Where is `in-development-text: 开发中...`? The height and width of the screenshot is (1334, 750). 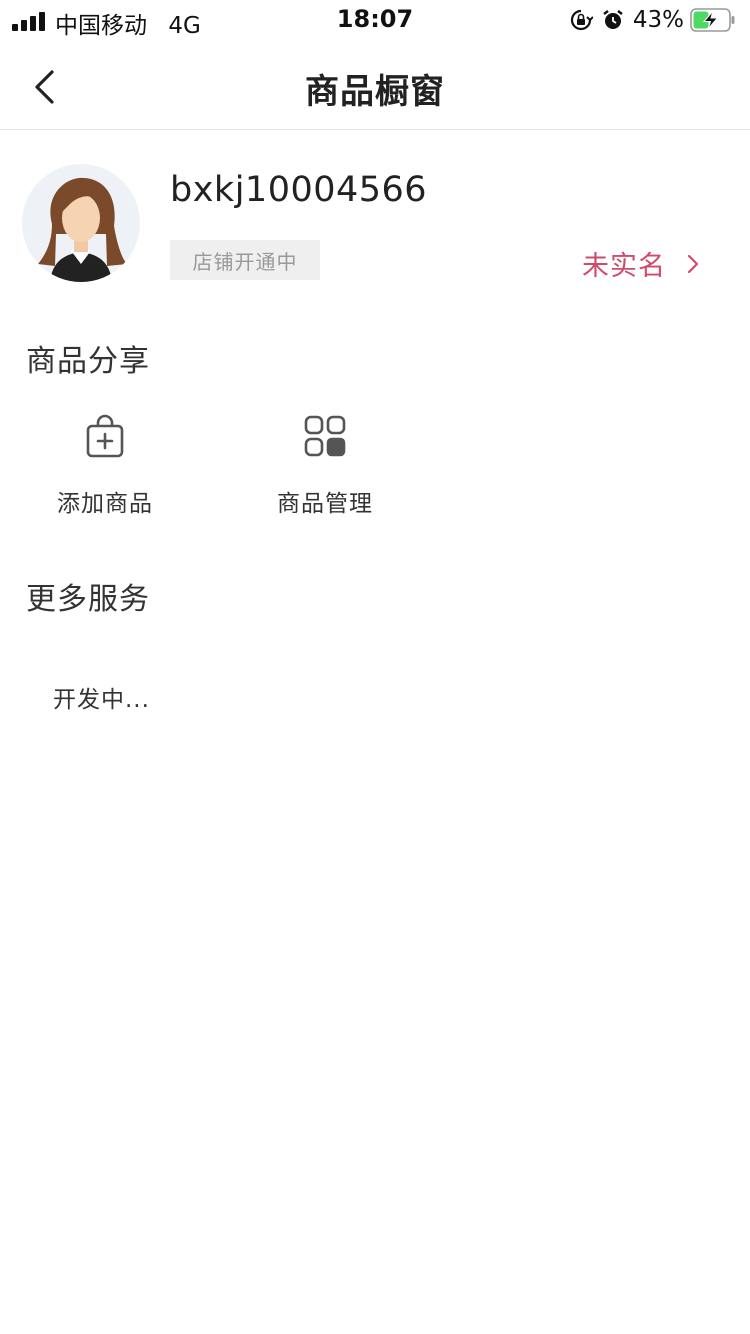 in-development-text: 开发中... is located at coordinates (101, 700).